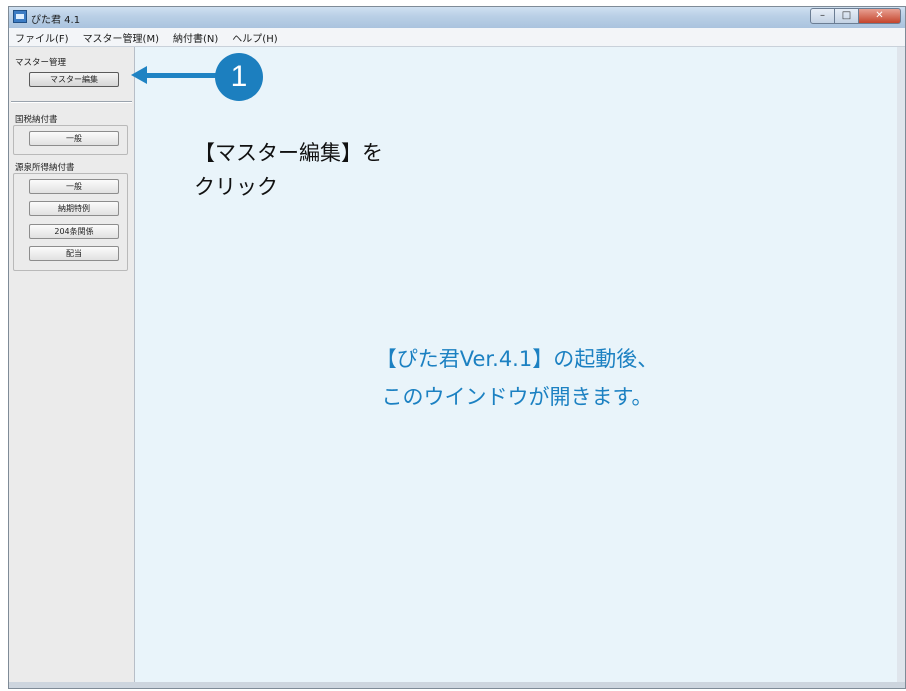 Image resolution: width=906 pixels, height=691 pixels. Describe the element at coordinates (185, 75) in the screenshot. I see `arrow-shaft` at that location.